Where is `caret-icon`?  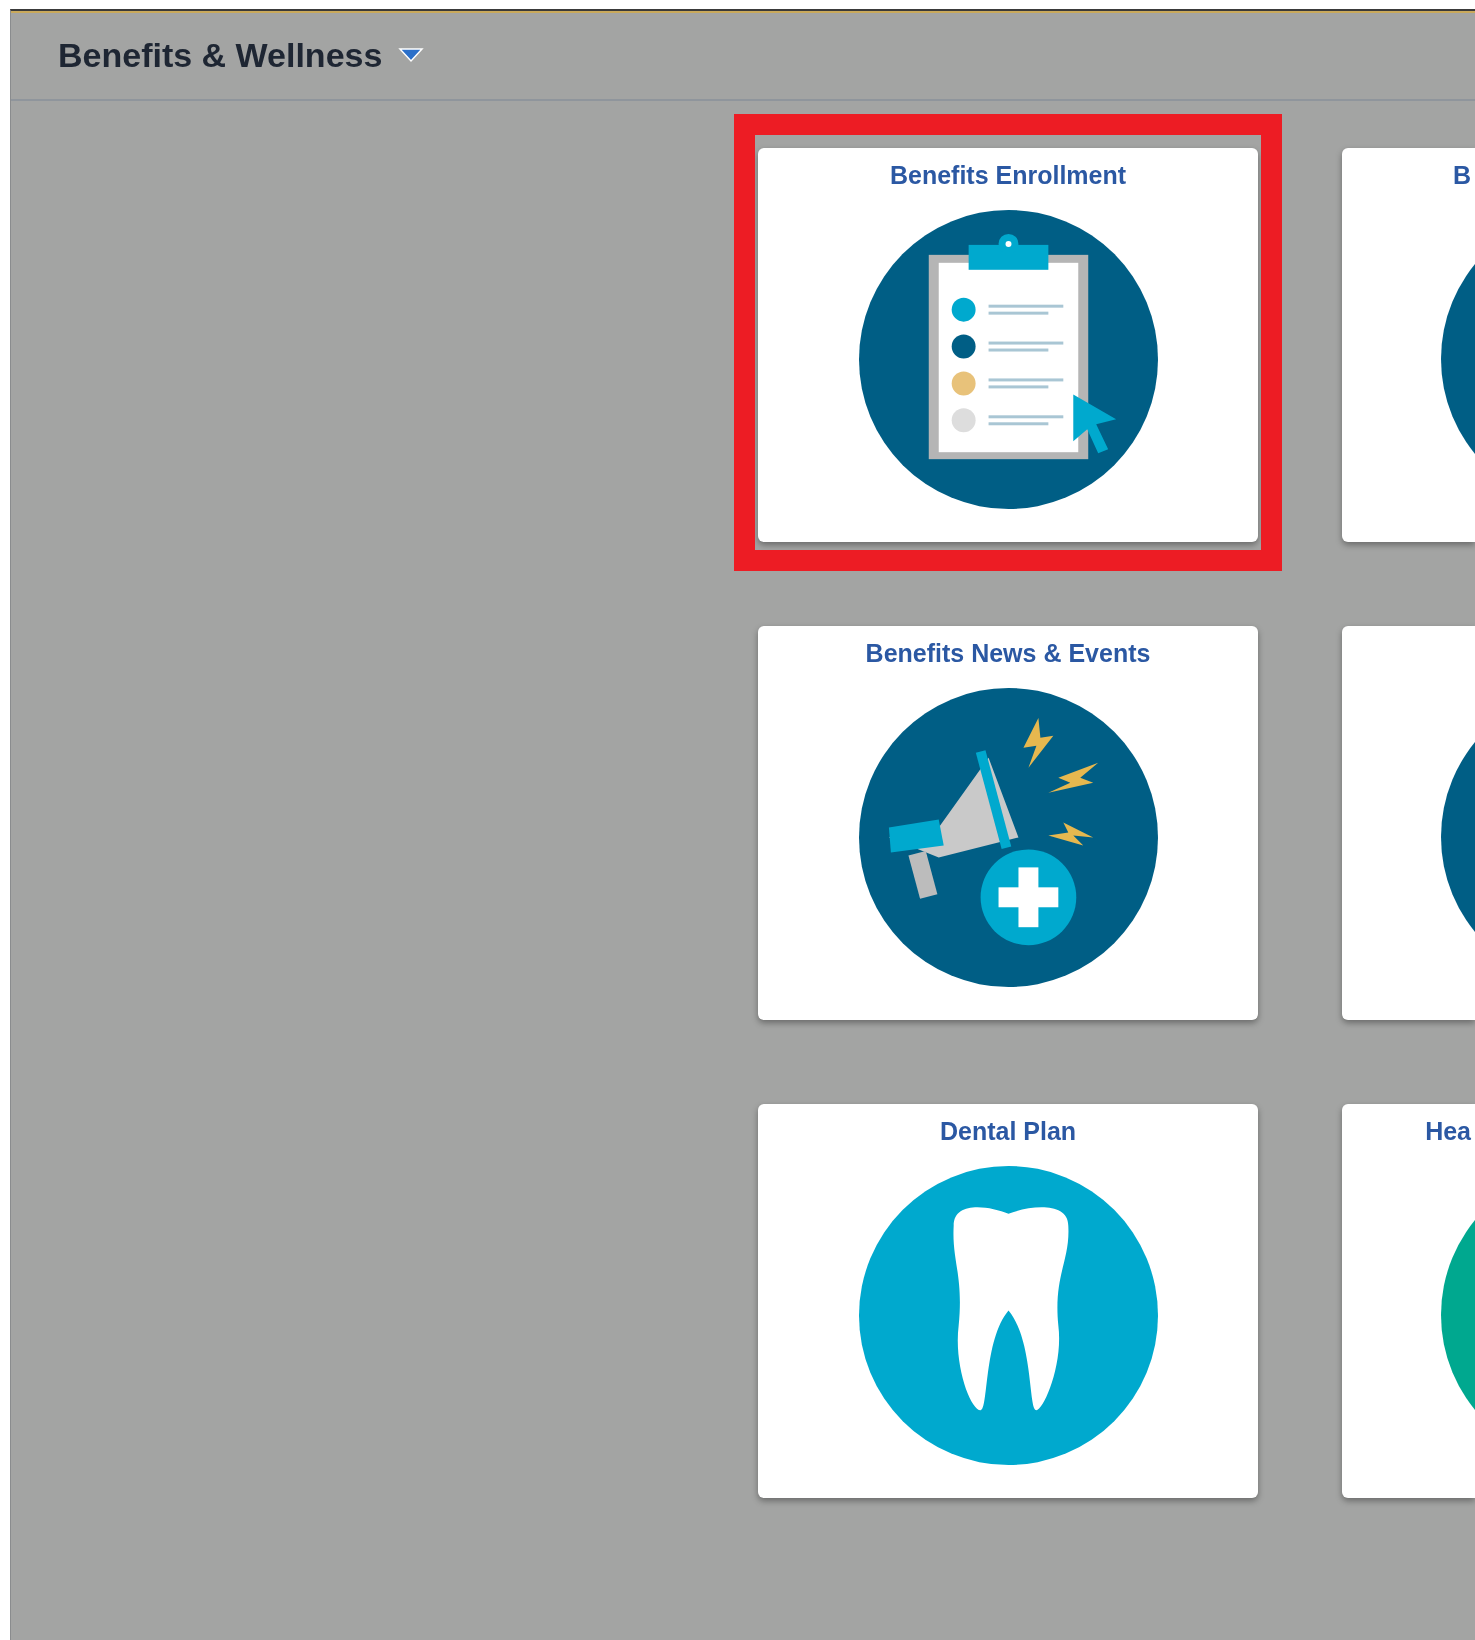
caret-icon is located at coordinates (411, 55).